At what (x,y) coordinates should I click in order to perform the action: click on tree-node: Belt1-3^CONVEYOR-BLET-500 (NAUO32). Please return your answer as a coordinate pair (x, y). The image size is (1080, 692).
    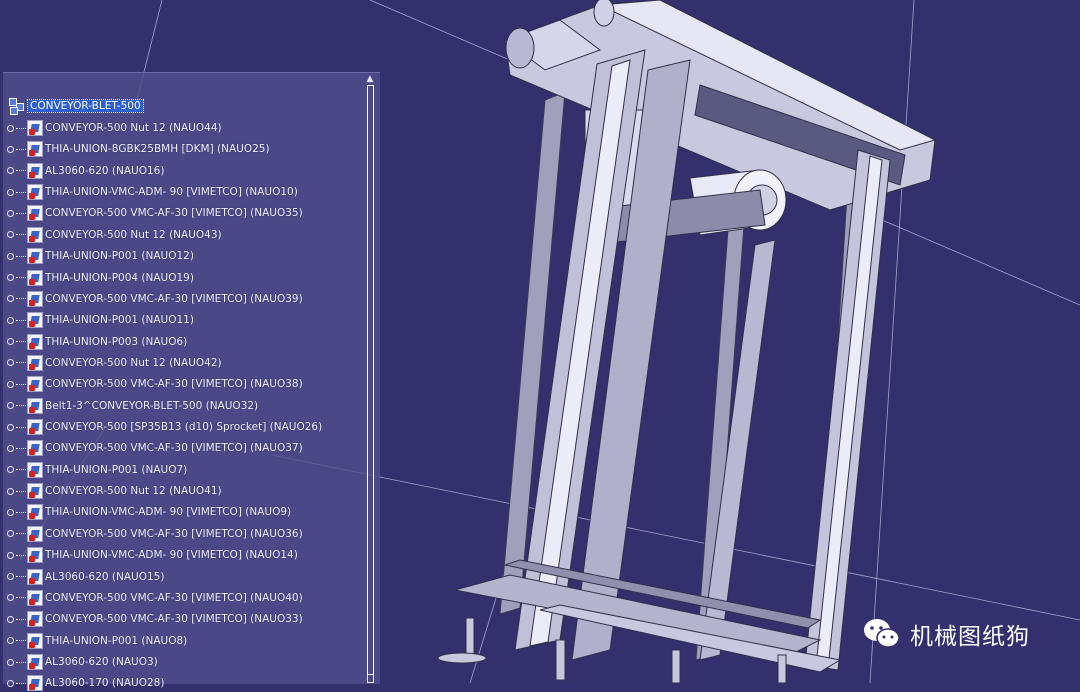
    Looking at the image, I should click on (132, 406).